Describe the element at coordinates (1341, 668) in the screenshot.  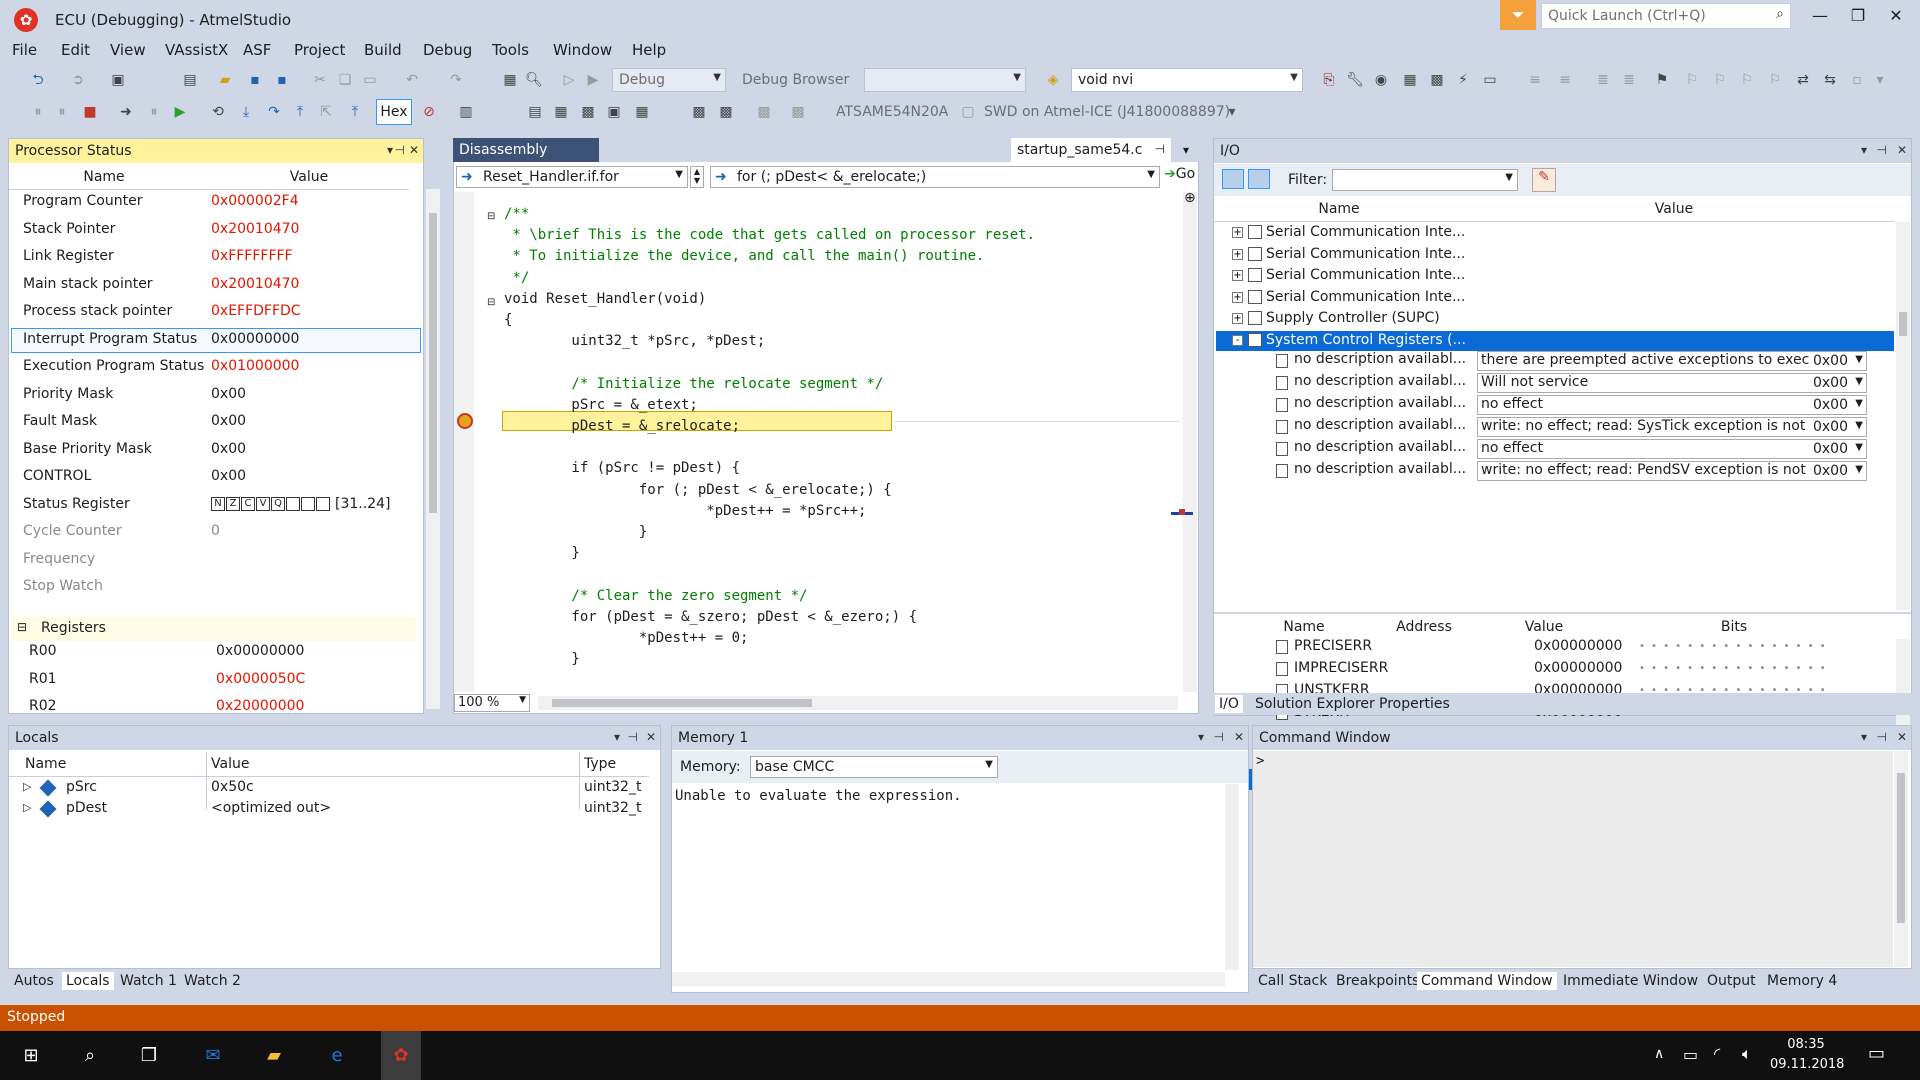
I see `bitfield-name: IMPRECISERR` at that location.